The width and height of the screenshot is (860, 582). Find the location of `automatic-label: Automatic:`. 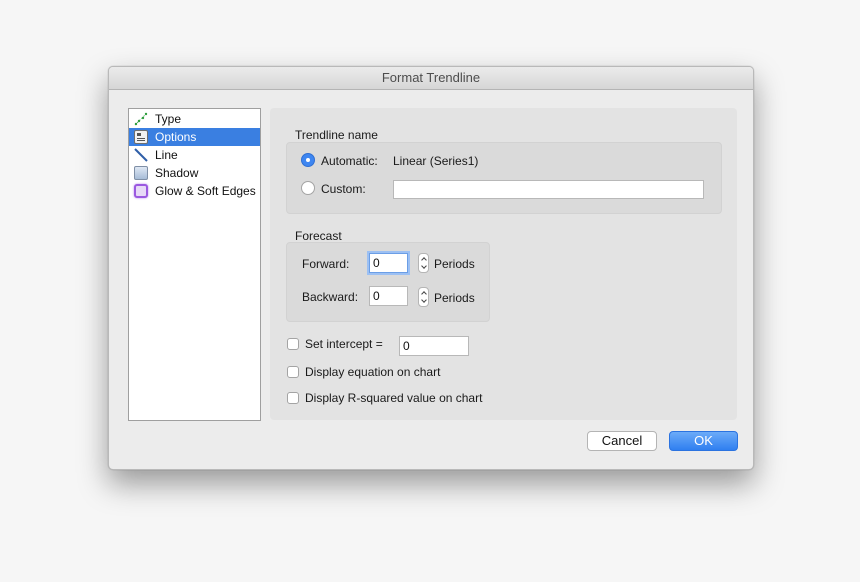

automatic-label: Automatic: is located at coordinates (349, 161).